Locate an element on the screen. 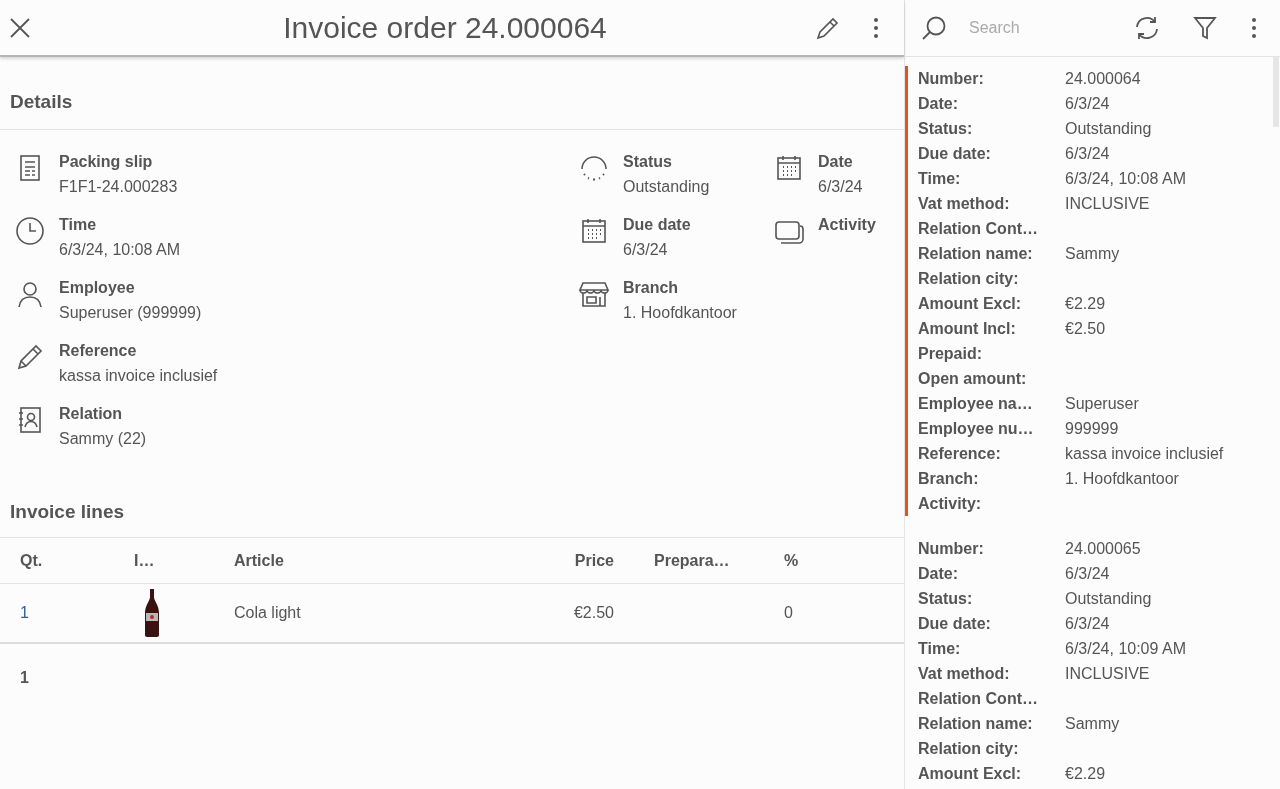 This screenshot has height=789, width=1280. clock-icon is located at coordinates (30, 230).